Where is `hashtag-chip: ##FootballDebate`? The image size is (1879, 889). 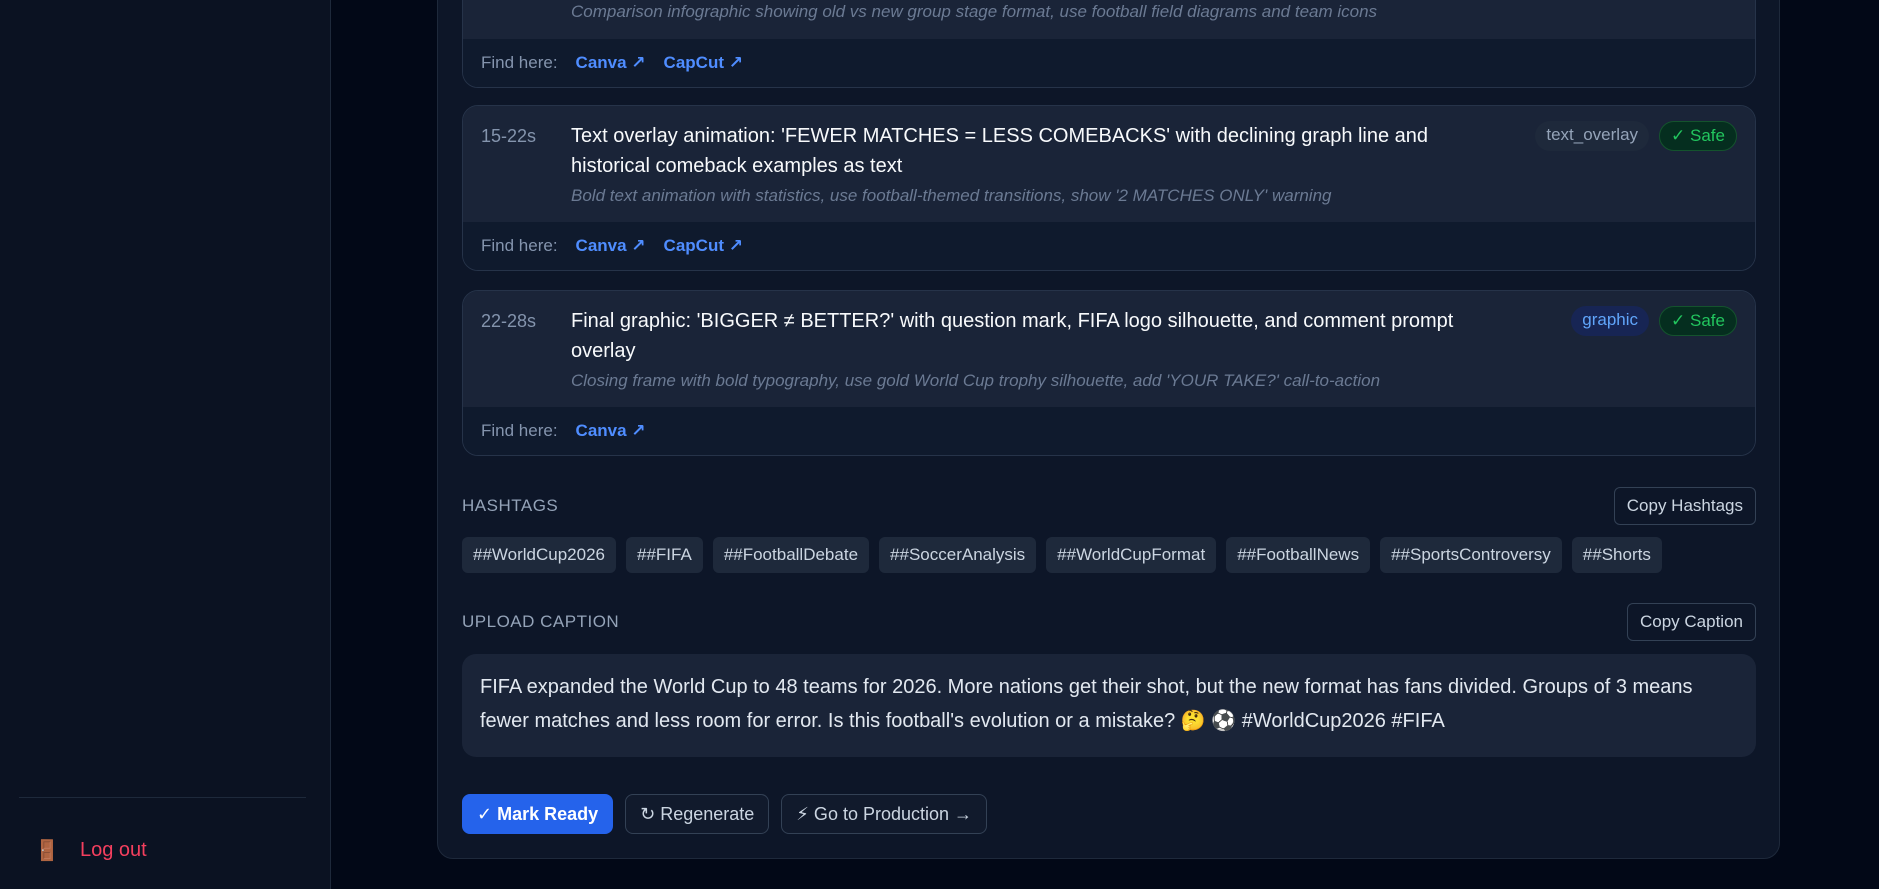
hashtag-chip: ##FootballDebate is located at coordinates (791, 555).